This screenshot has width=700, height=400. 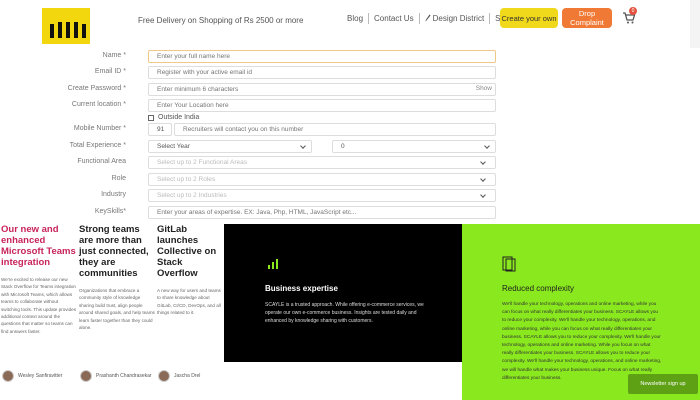 What do you see at coordinates (273, 264) in the screenshot?
I see `bar-chart-icon` at bounding box center [273, 264].